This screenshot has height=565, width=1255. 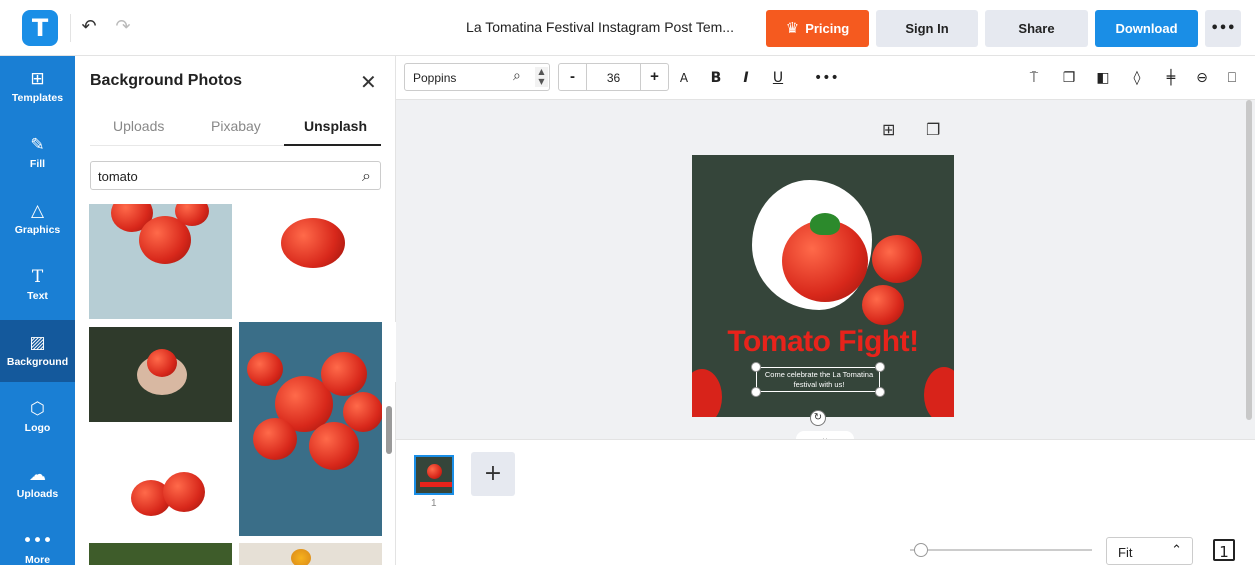 I want to click on tab-pixabay: Pixabay, so click(x=236, y=126).